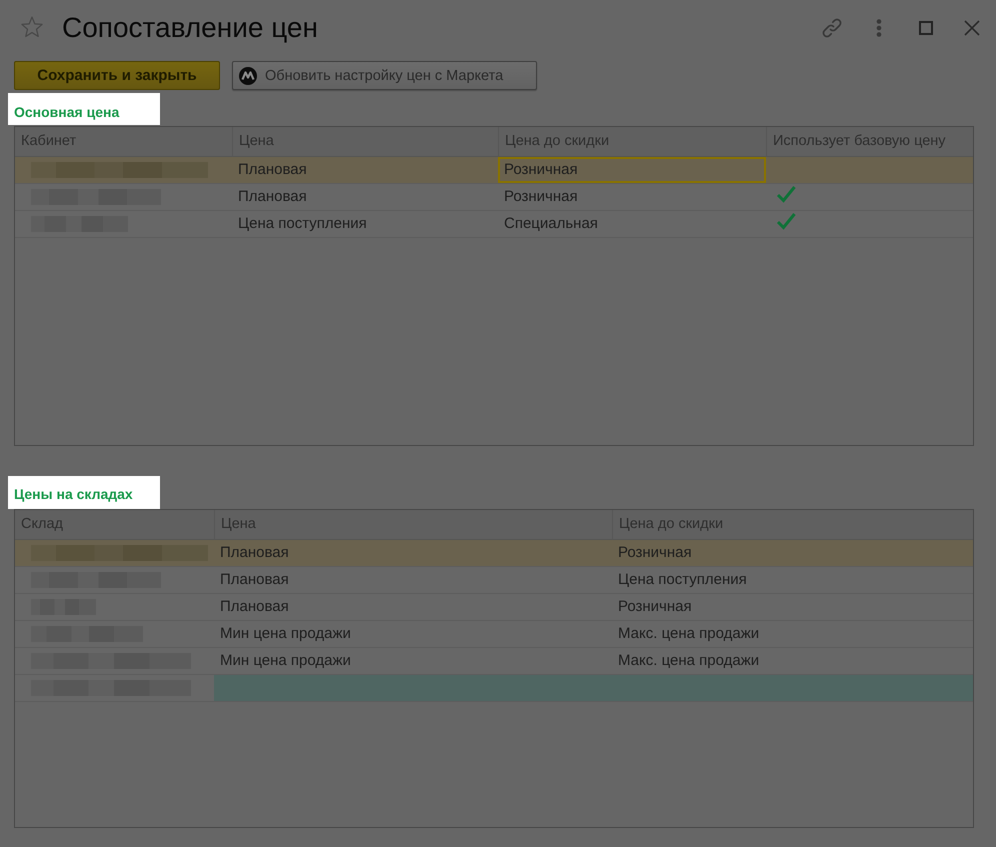 The height and width of the screenshot is (847, 996). I want to click on section-title: Основная цена, so click(84, 109).